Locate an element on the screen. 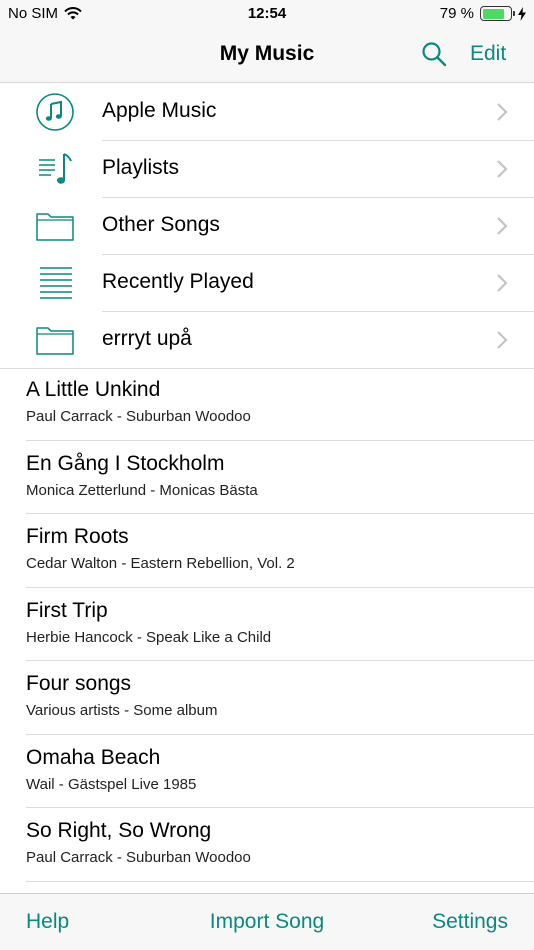  search-icon is located at coordinates (434, 54).